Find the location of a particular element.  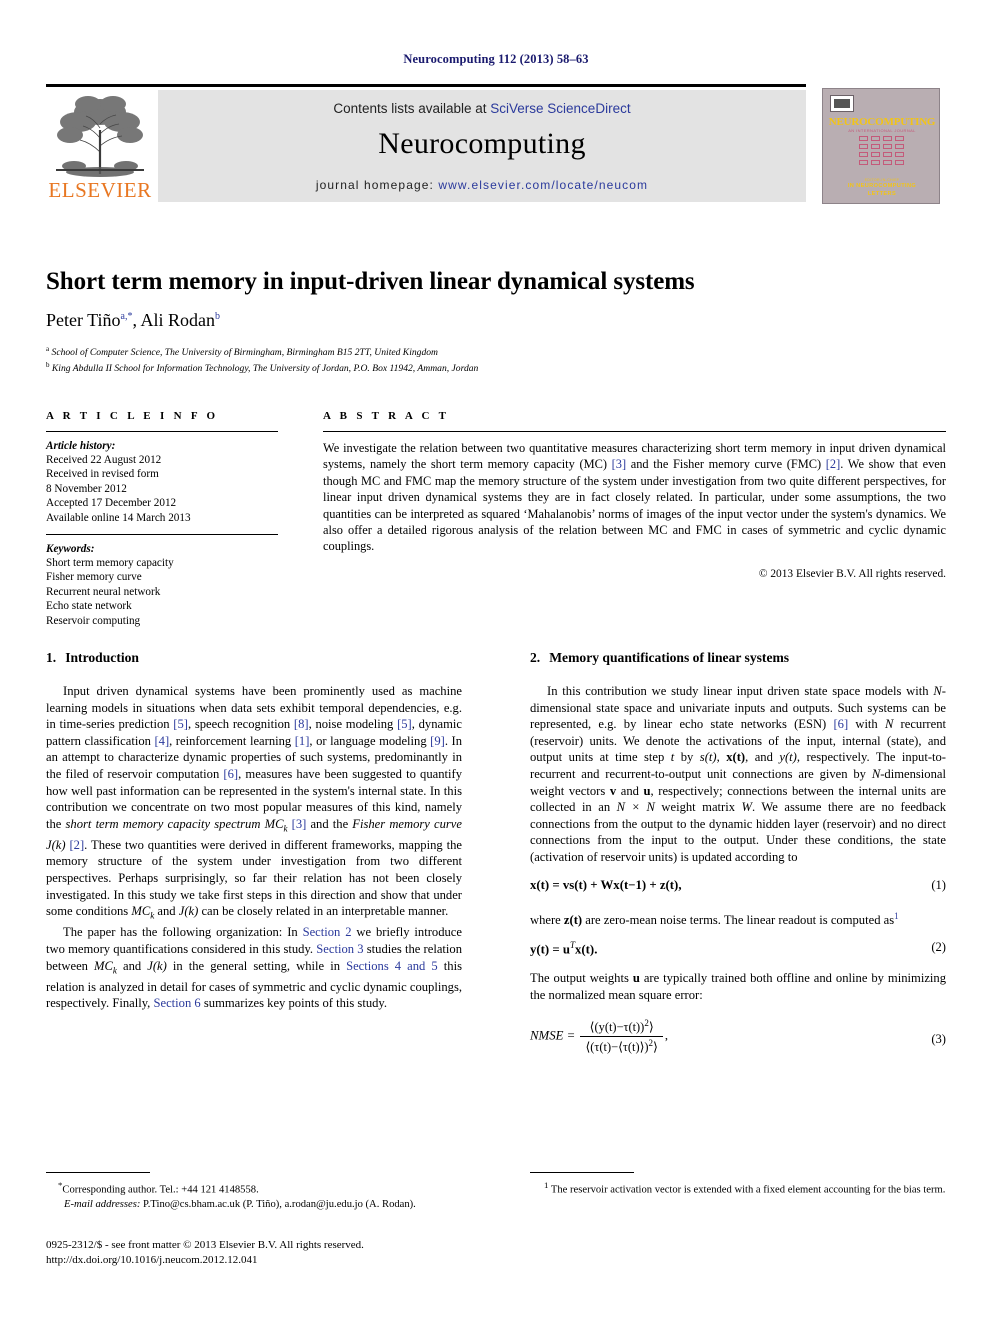

affiliation-a-mark: a is located at coordinates (48, 349).